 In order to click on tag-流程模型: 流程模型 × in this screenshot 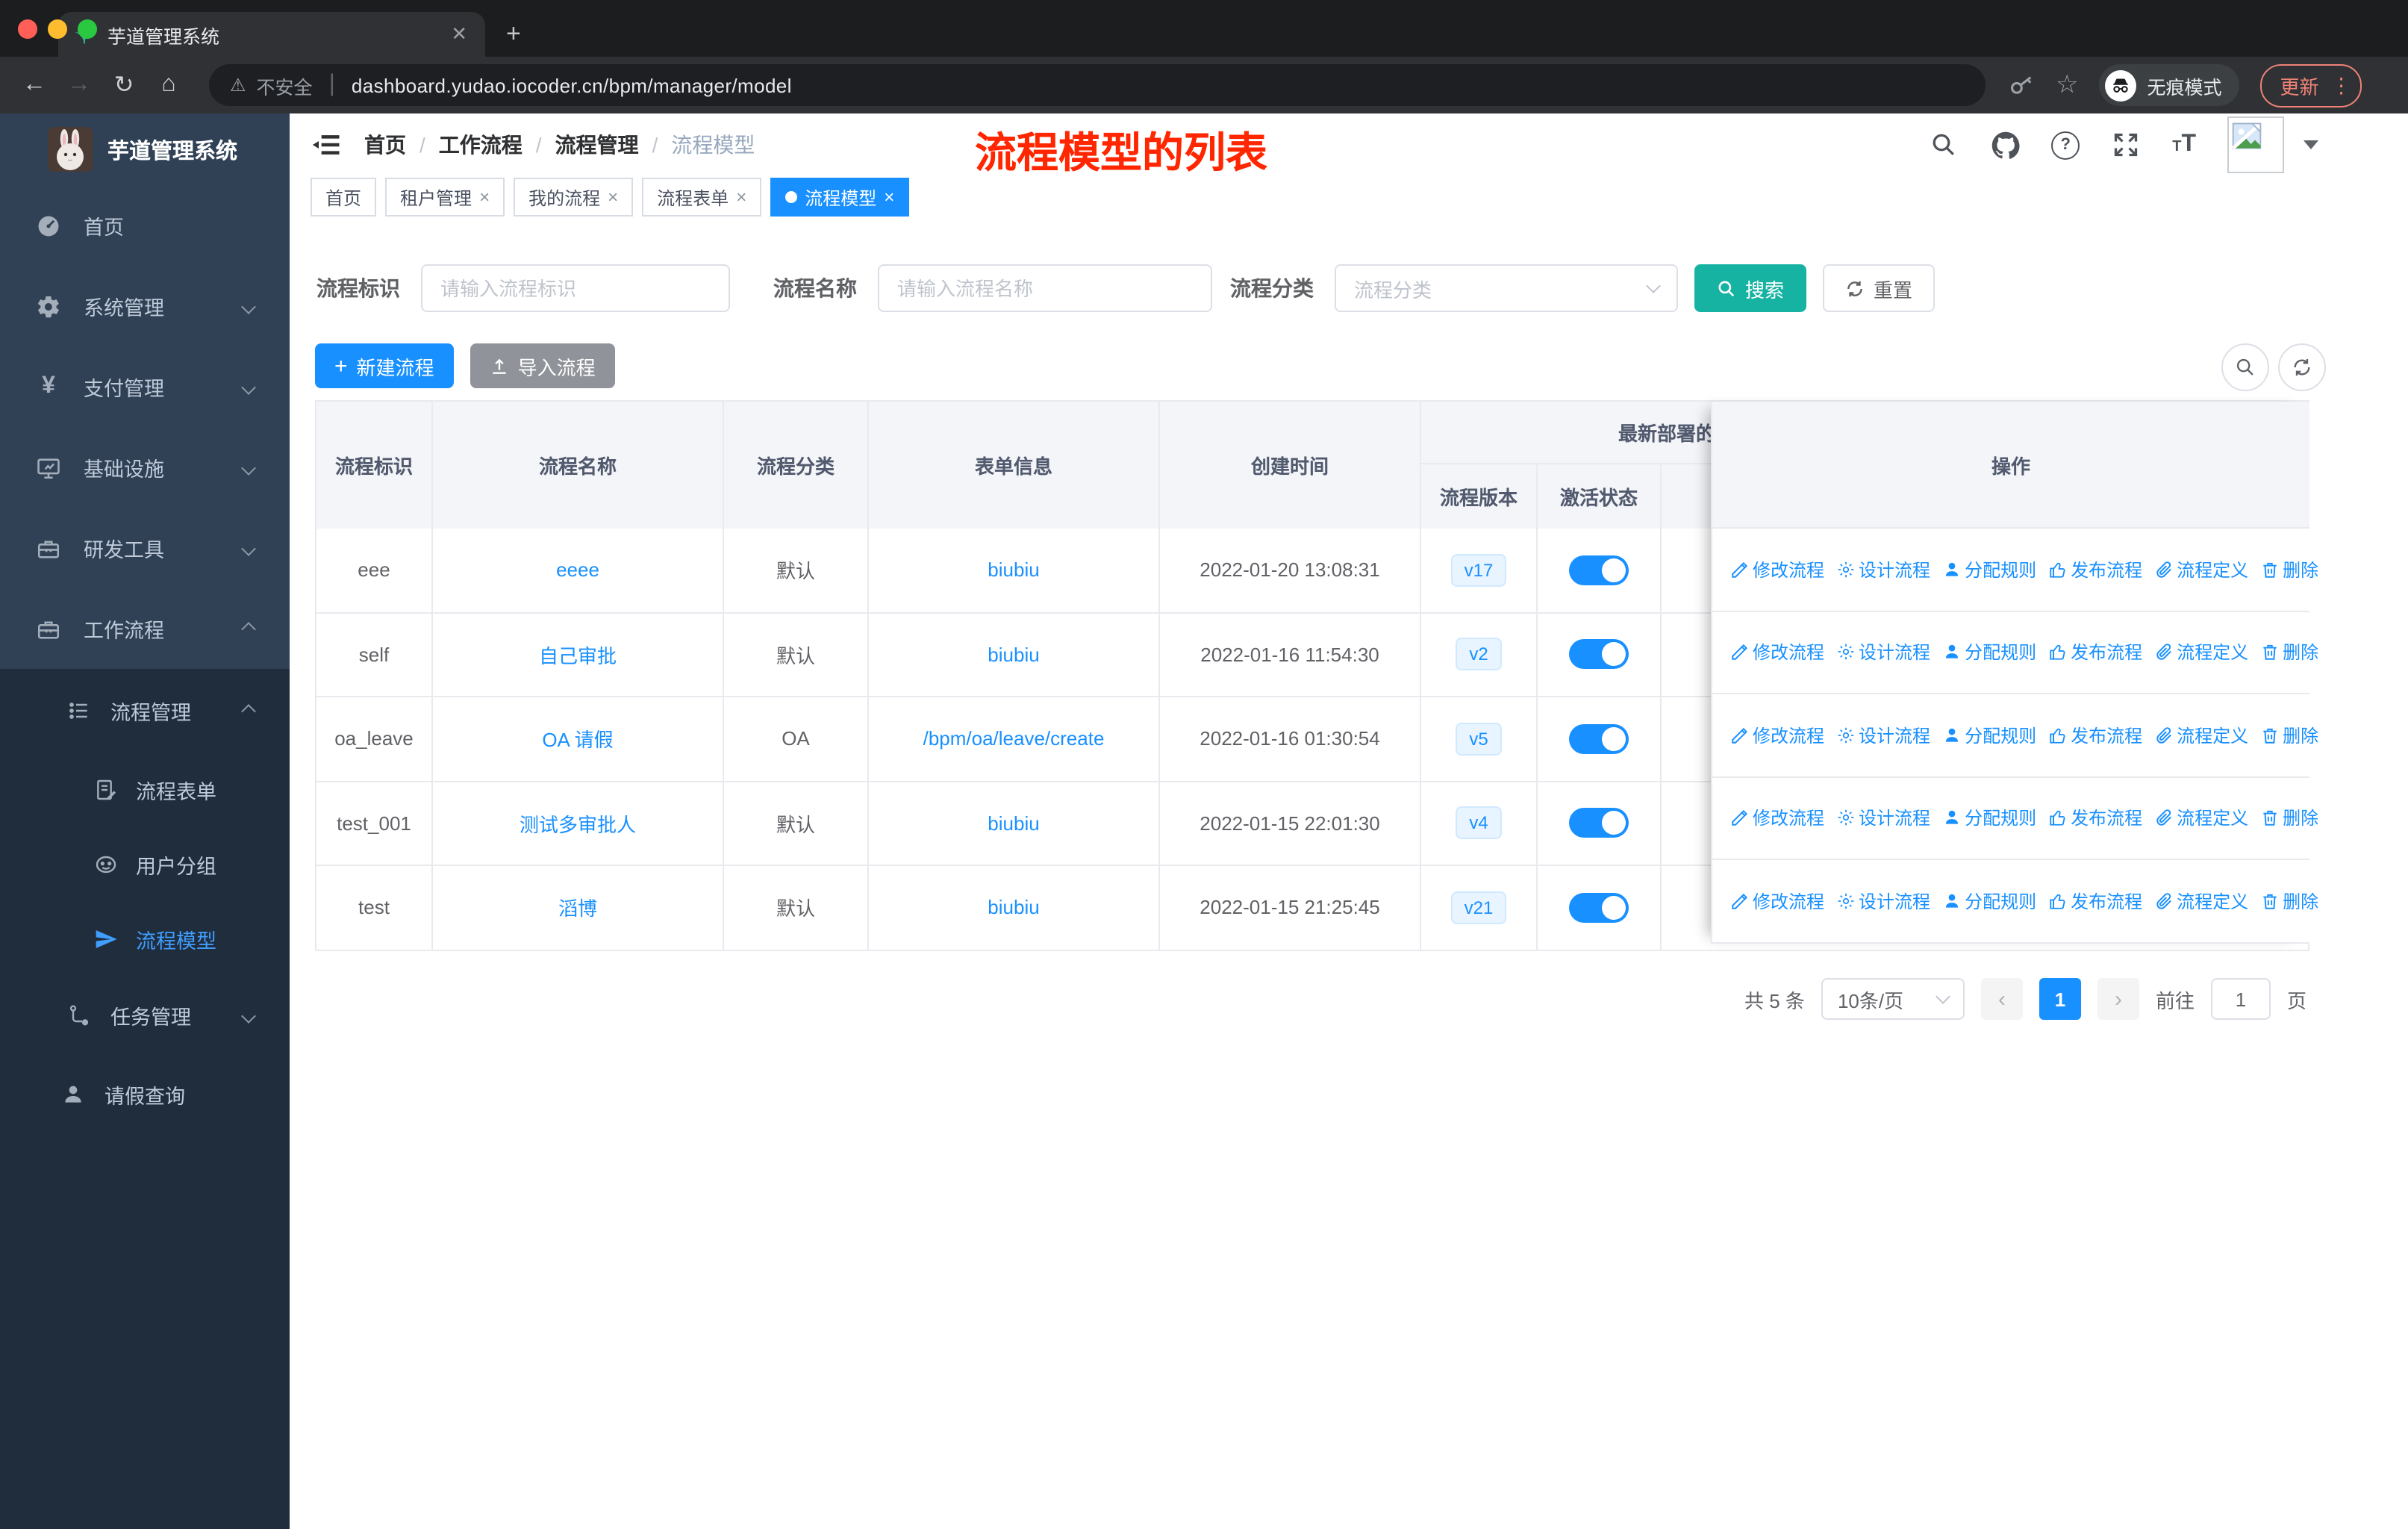, I will do `click(840, 197)`.